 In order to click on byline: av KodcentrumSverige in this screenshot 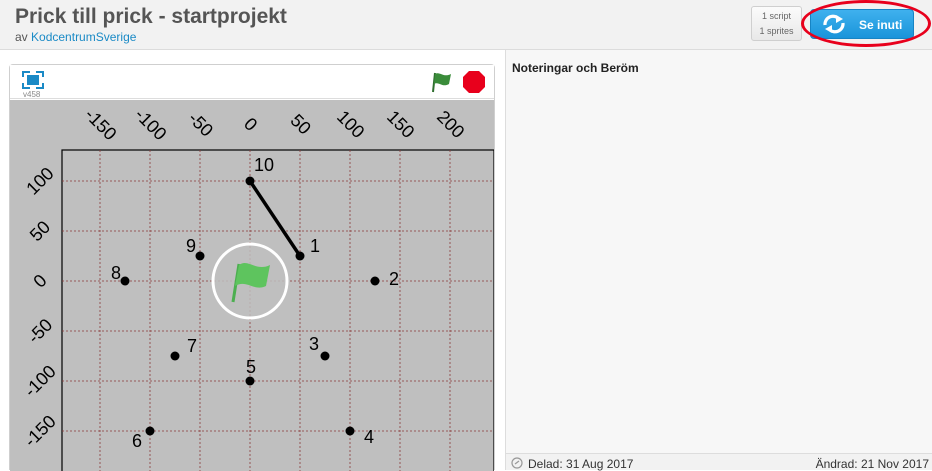, I will do `click(75, 37)`.